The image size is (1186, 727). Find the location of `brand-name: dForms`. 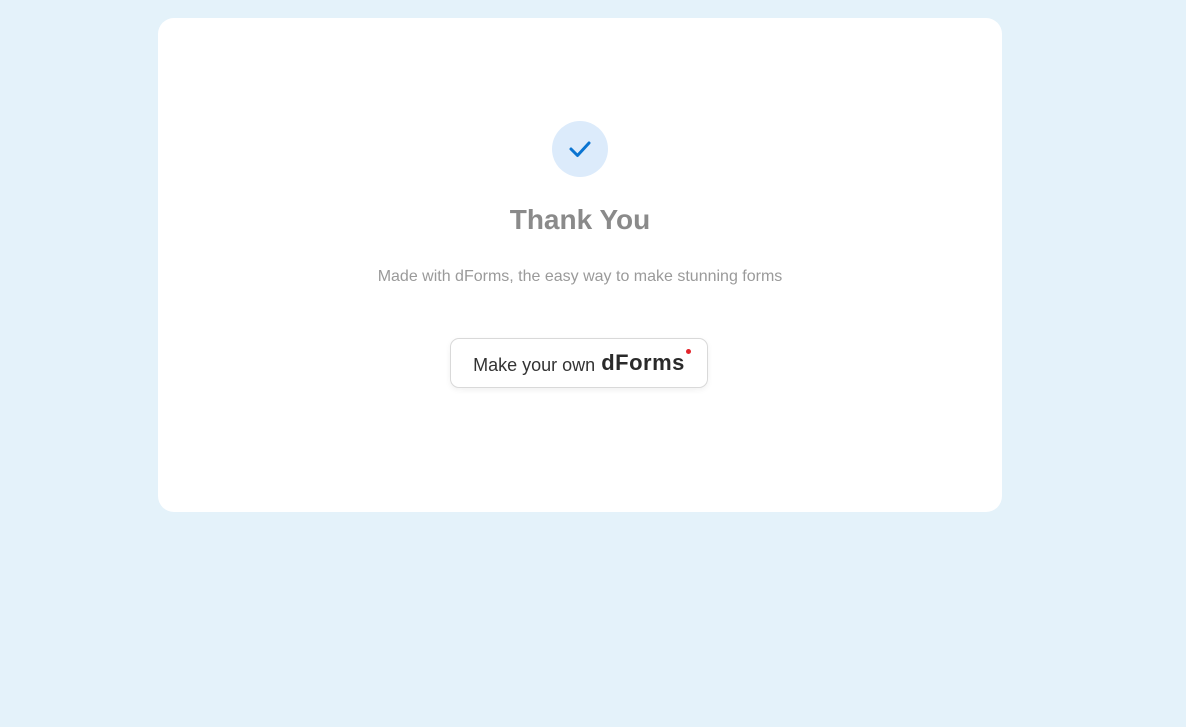

brand-name: dForms is located at coordinates (643, 362).